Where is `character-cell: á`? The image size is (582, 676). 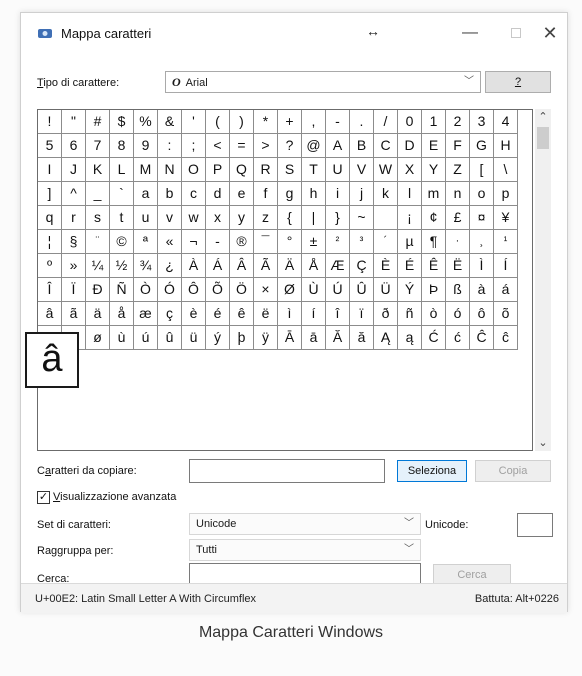 character-cell: á is located at coordinates (506, 290).